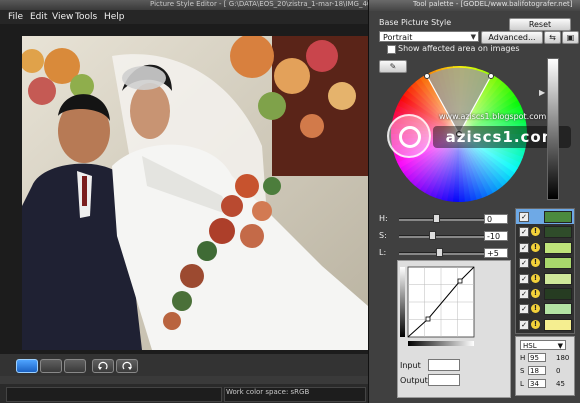 The height and width of the screenshot is (403, 580). I want to click on tone-output-label: Output, so click(414, 380).